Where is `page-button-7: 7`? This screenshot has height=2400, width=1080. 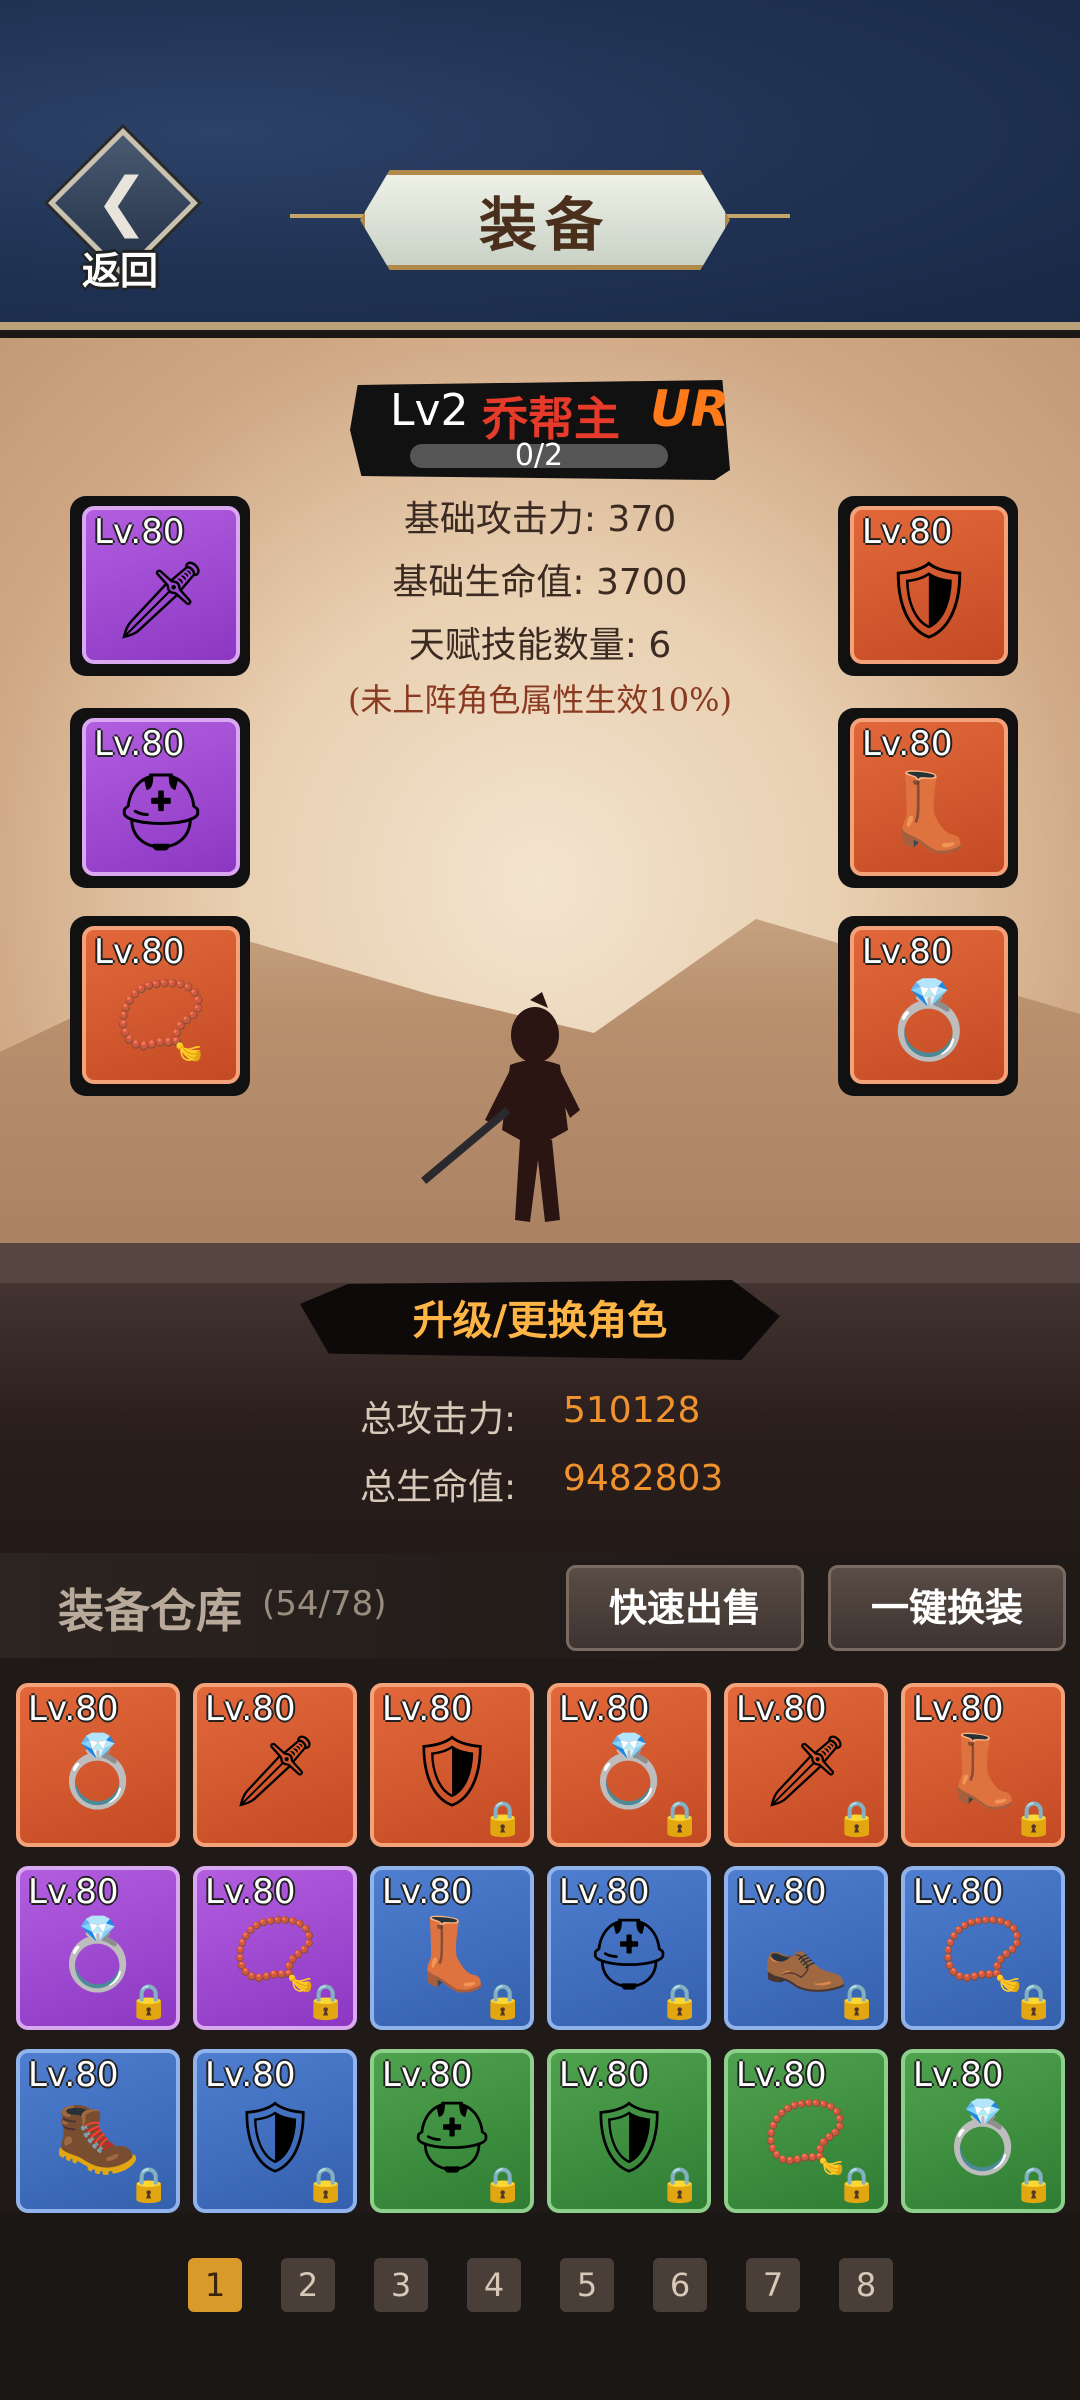 page-button-7: 7 is located at coordinates (773, 2285).